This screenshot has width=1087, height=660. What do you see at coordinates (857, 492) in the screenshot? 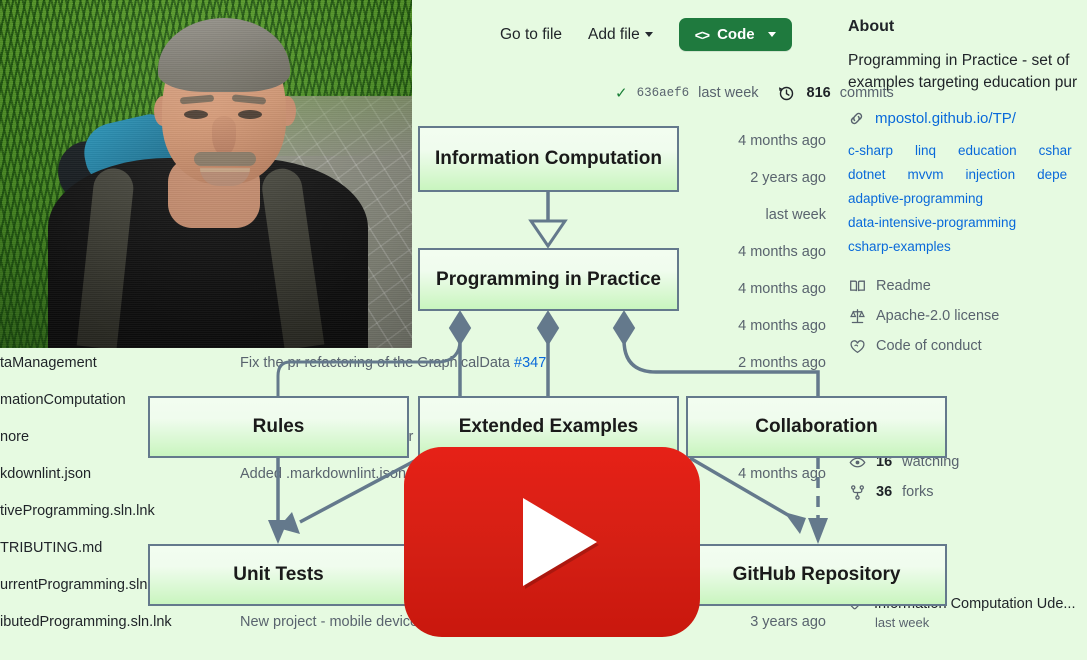
I see `fork-icon` at bounding box center [857, 492].